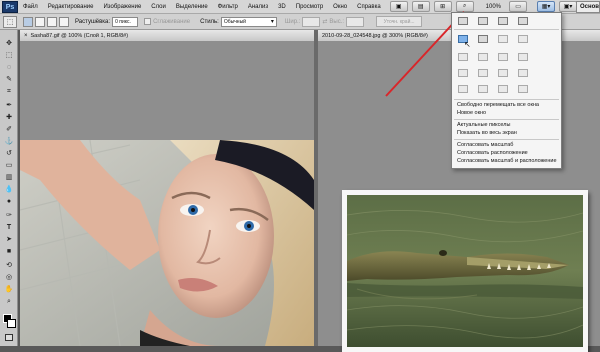 The height and width of the screenshot is (352, 600). I want to click on feather-input: 0 пикс., so click(125, 21).